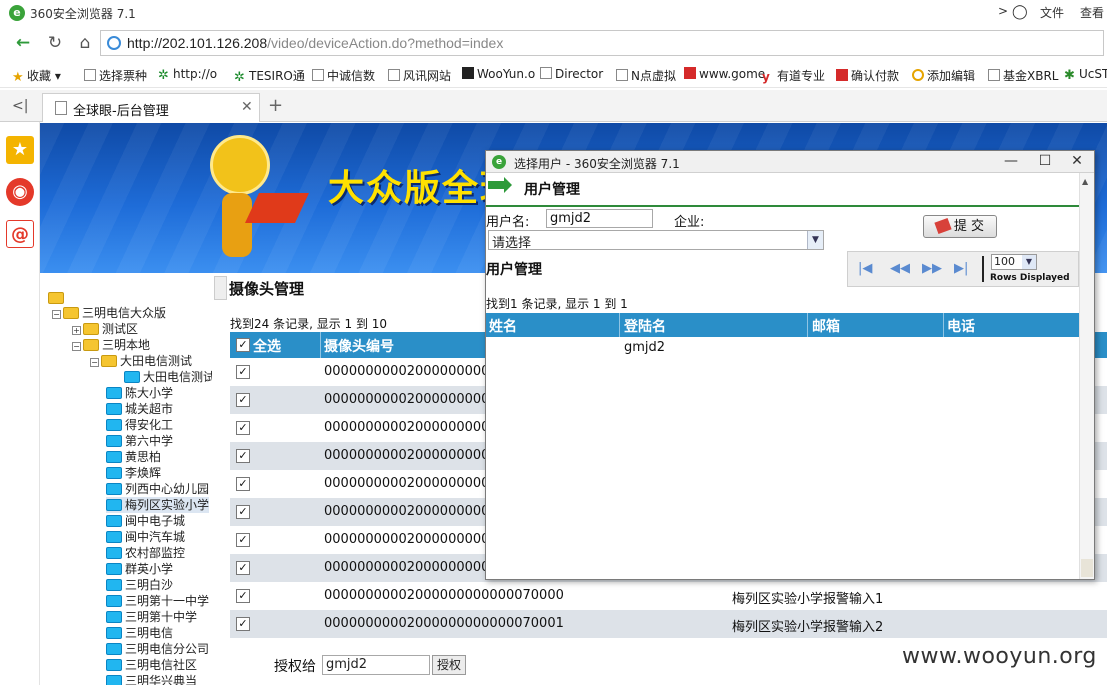 This screenshot has height=685, width=1107. What do you see at coordinates (151, 617) in the screenshot?
I see `tree-node: 三明第十中学` at bounding box center [151, 617].